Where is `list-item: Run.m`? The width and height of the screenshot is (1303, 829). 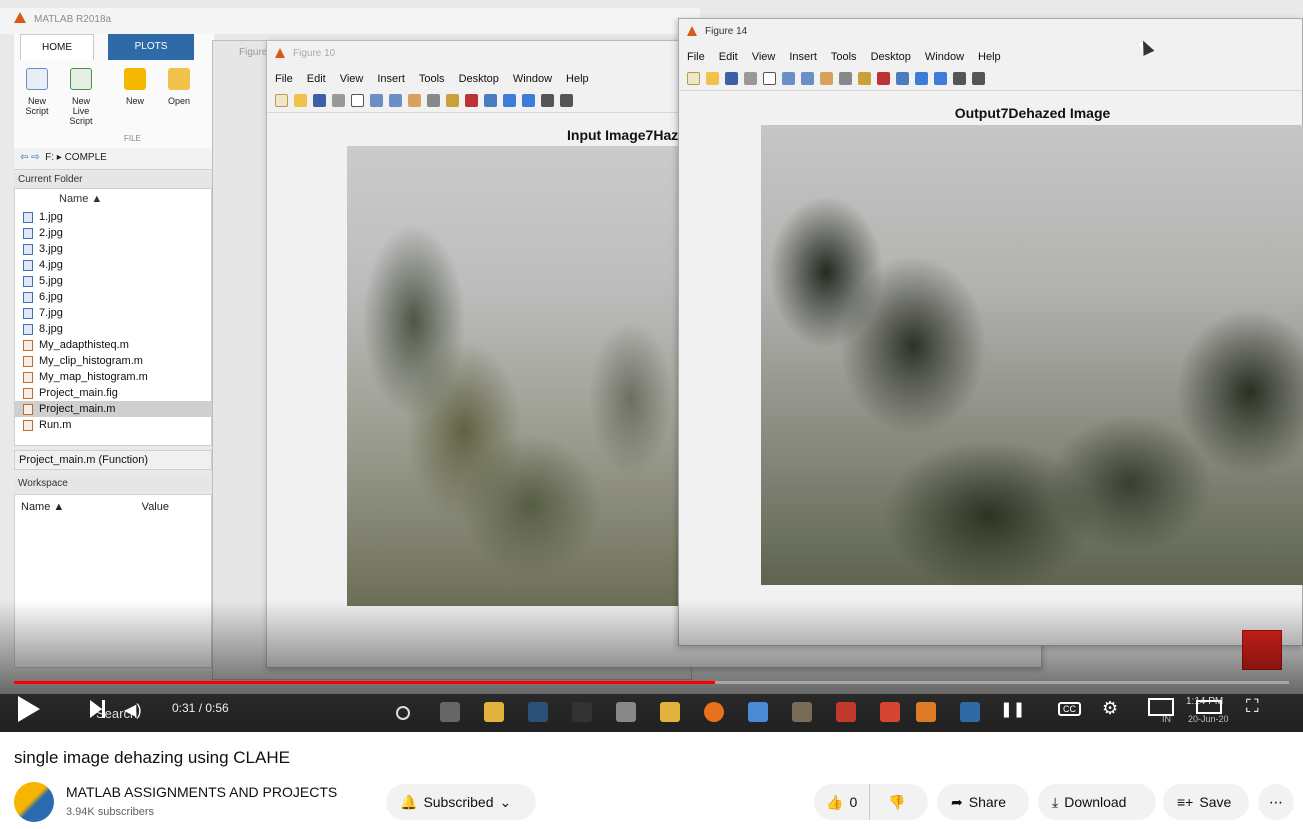
list-item: Run.m is located at coordinates (113, 425).